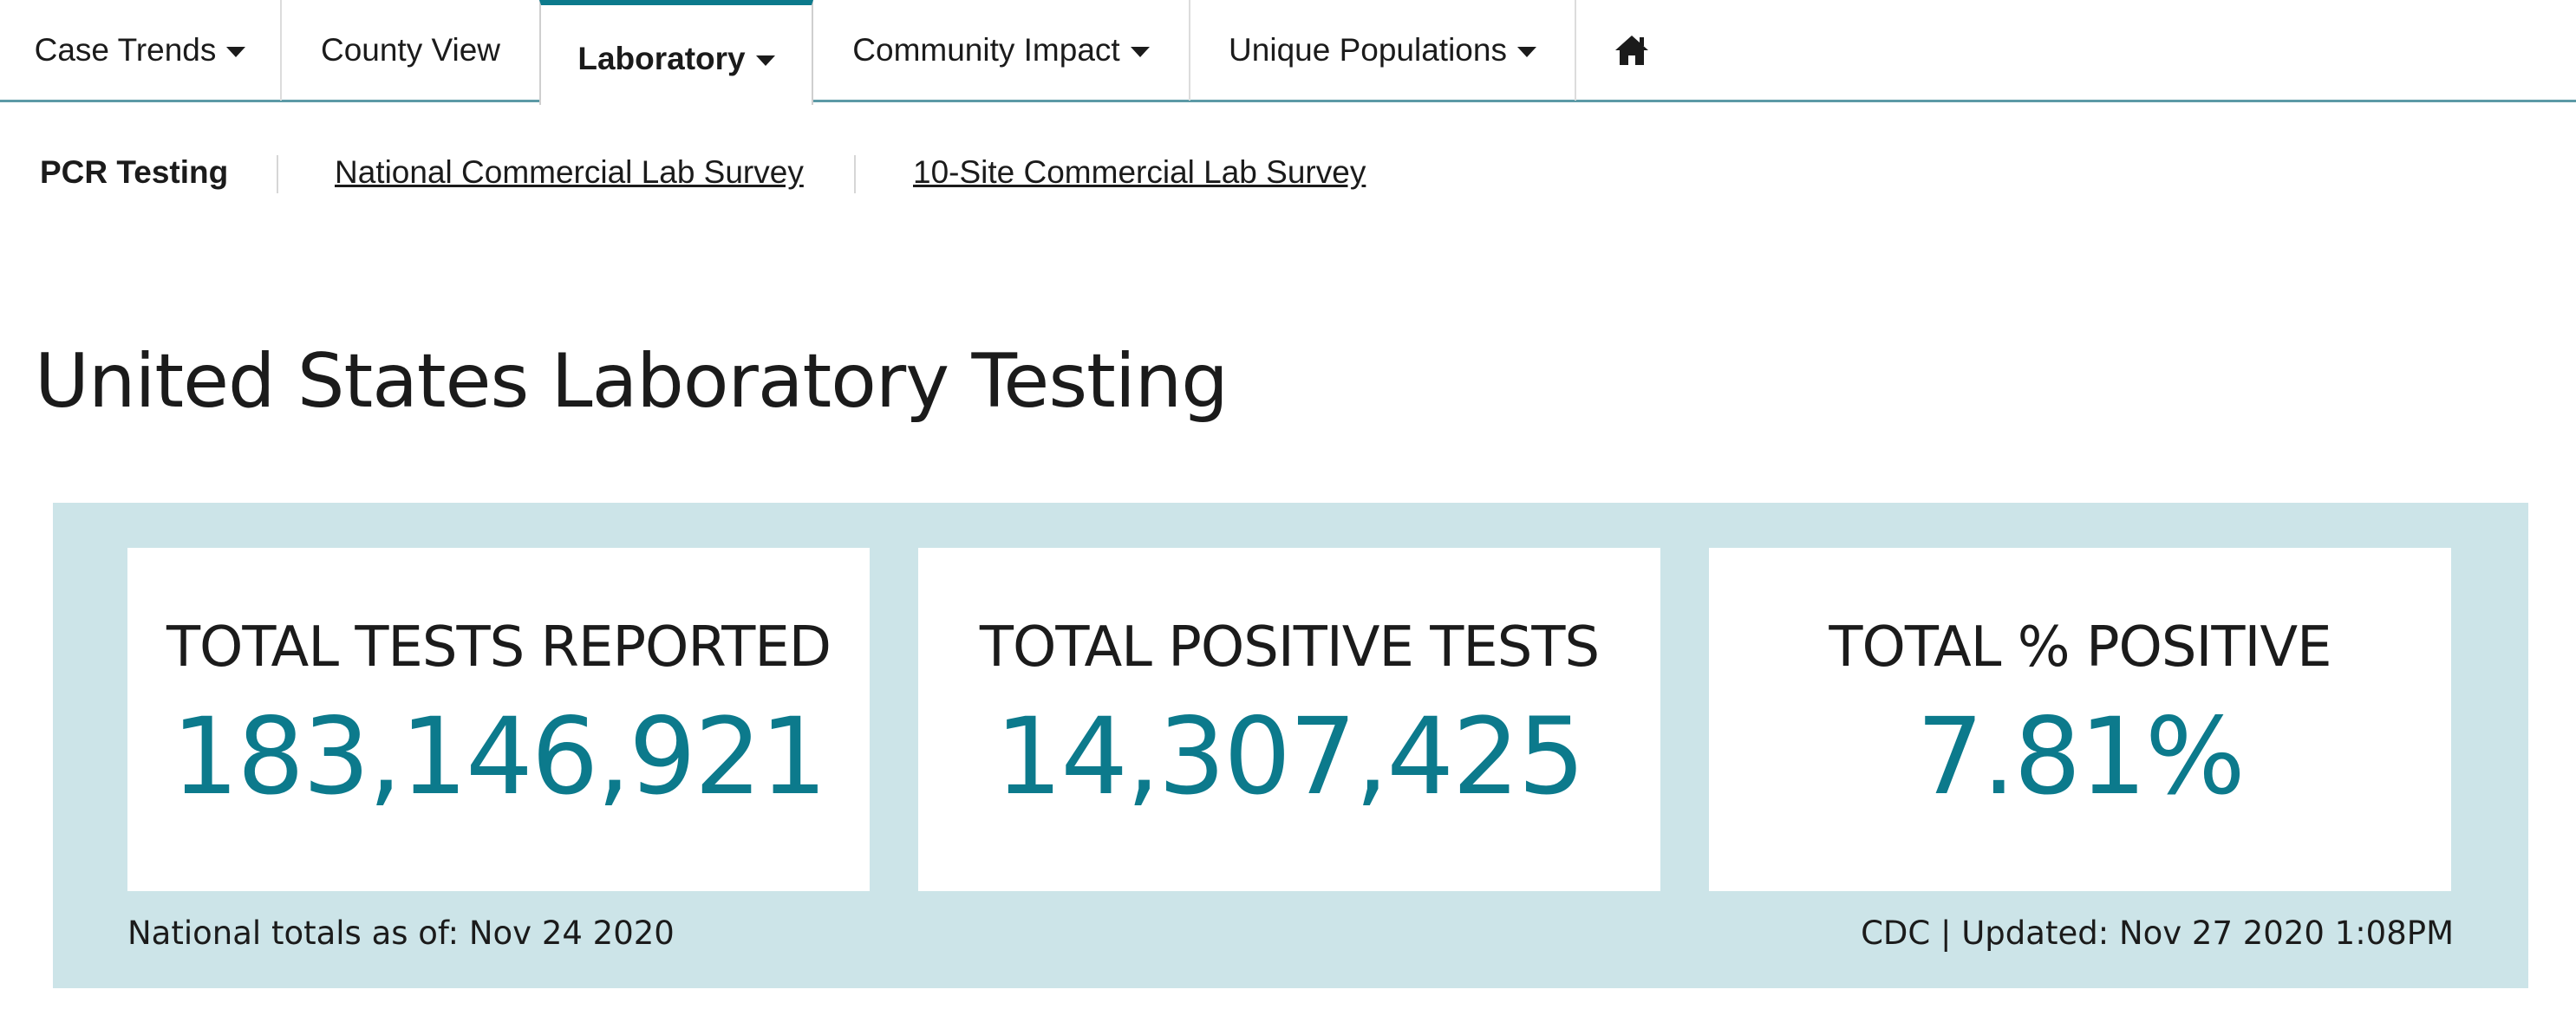 The width and height of the screenshot is (2576, 1009). What do you see at coordinates (1289, 647) in the screenshot?
I see `stat-label: TOTAL POSITIVE TESTS` at bounding box center [1289, 647].